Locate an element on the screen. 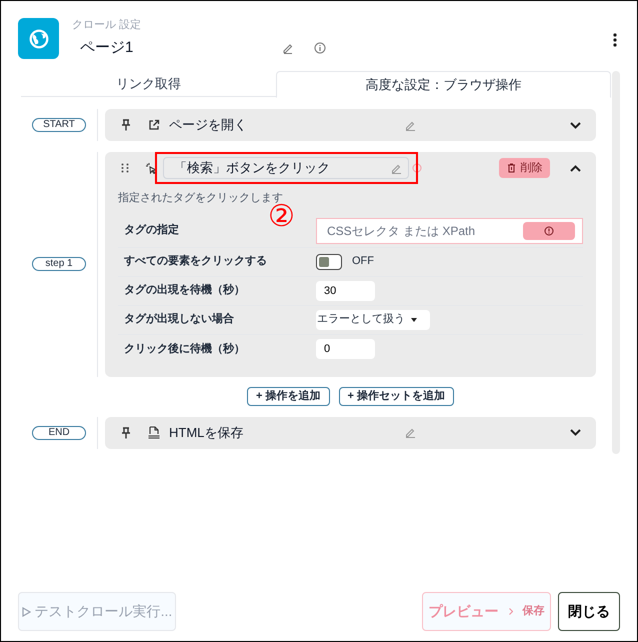 The height and width of the screenshot is (642, 638). info-icon is located at coordinates (320, 48).